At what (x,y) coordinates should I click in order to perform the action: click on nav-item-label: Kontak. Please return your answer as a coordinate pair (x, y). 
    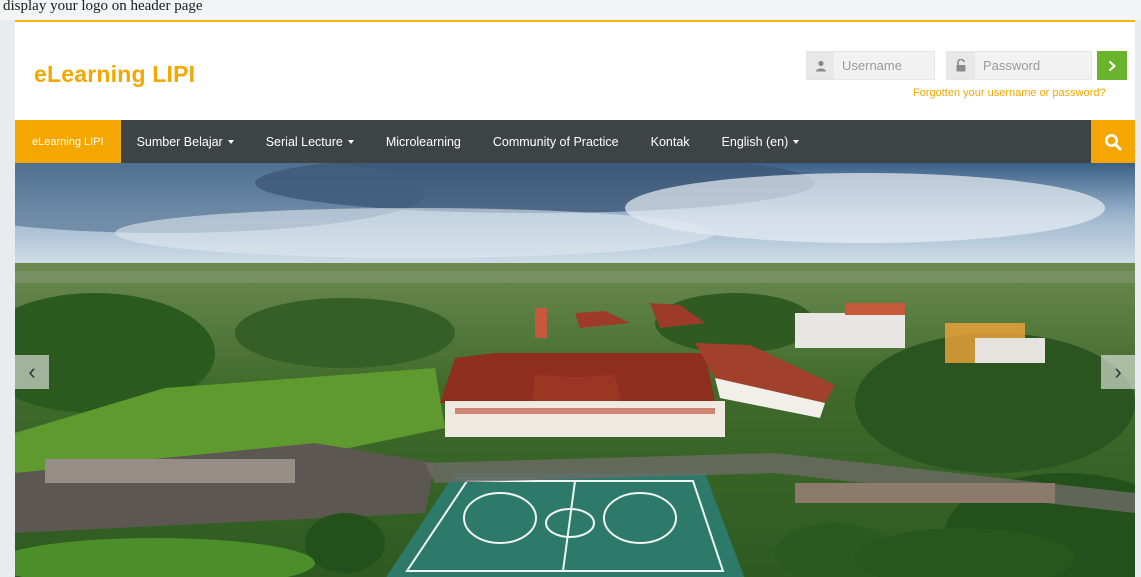
    Looking at the image, I should click on (670, 141).